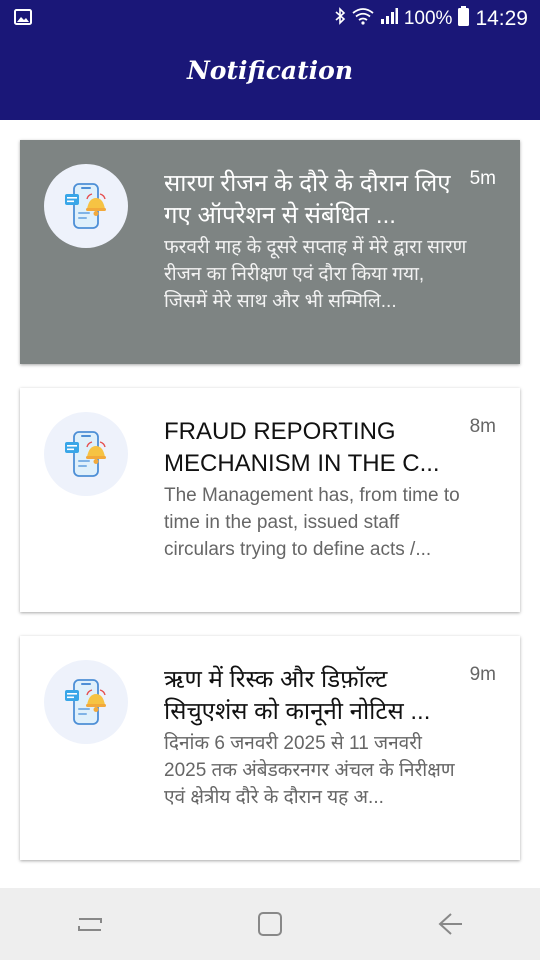 This screenshot has width=540, height=960. What do you see at coordinates (482, 426) in the screenshot?
I see `notification-time: 8m` at bounding box center [482, 426].